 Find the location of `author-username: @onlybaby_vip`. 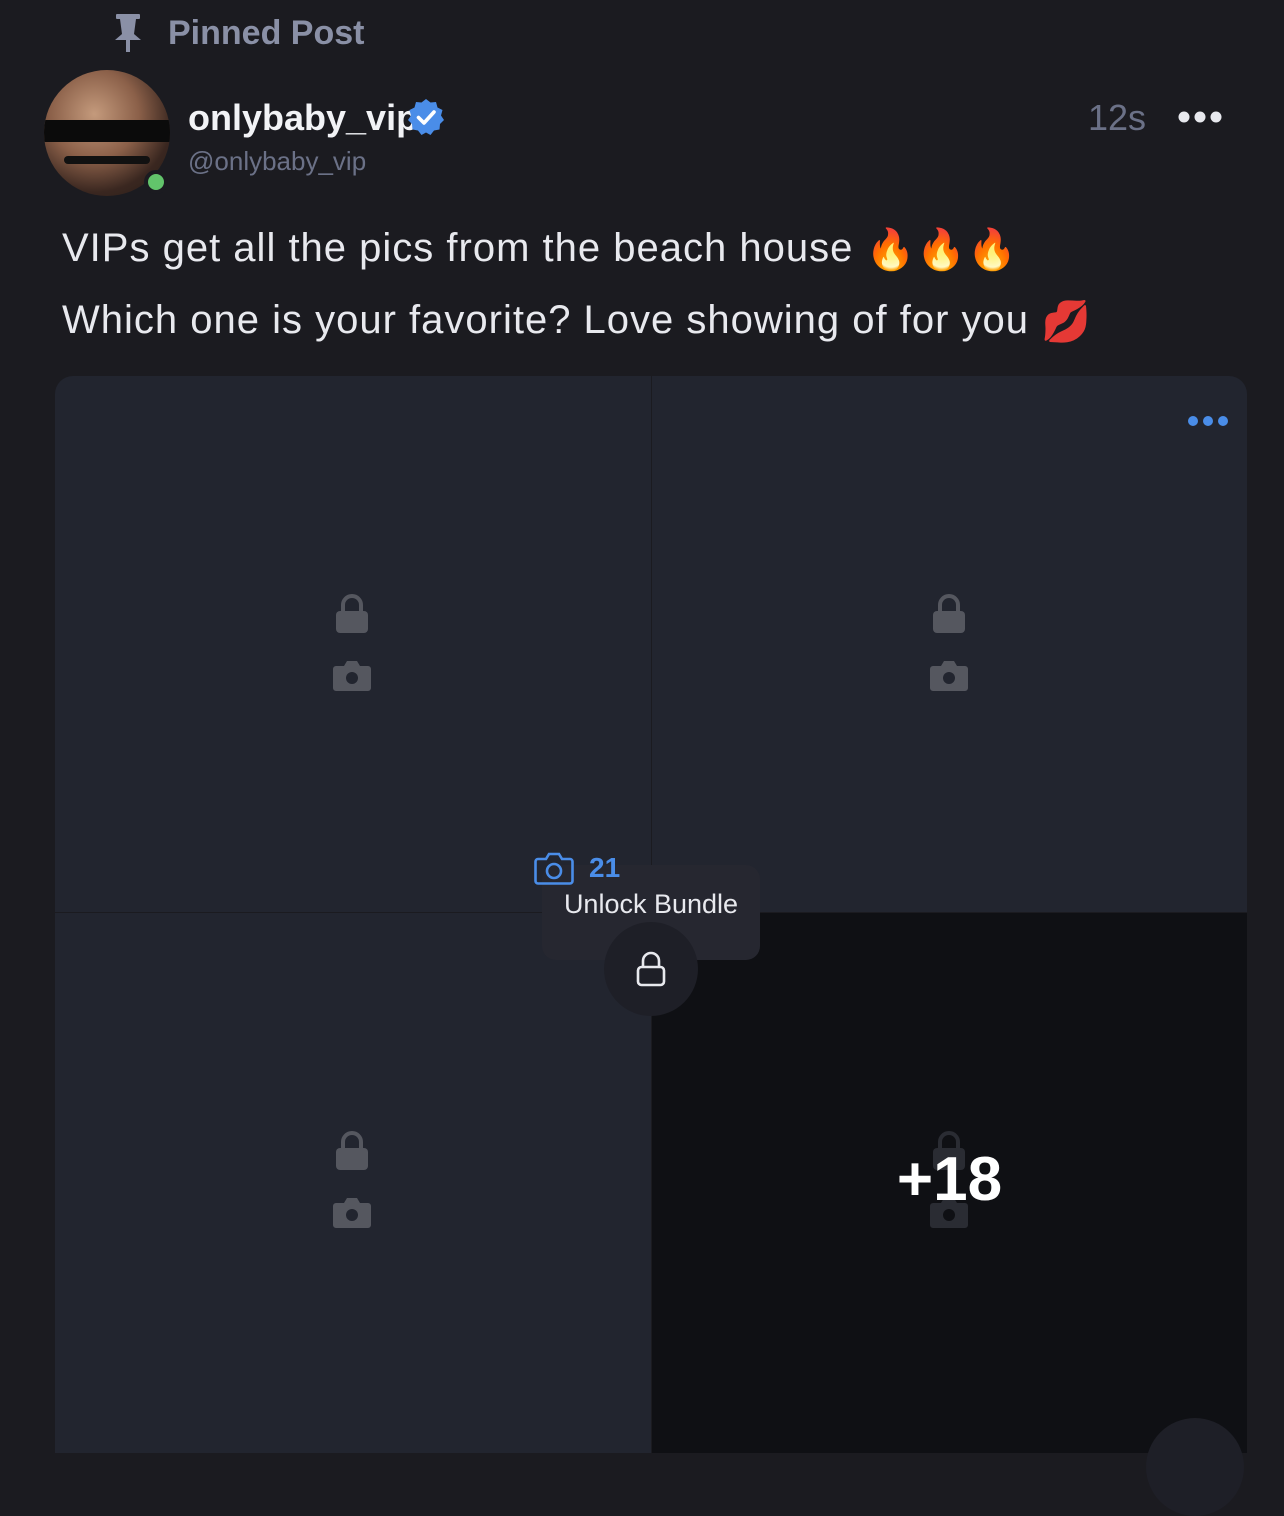

author-username: @onlybaby_vip is located at coordinates (277, 161).